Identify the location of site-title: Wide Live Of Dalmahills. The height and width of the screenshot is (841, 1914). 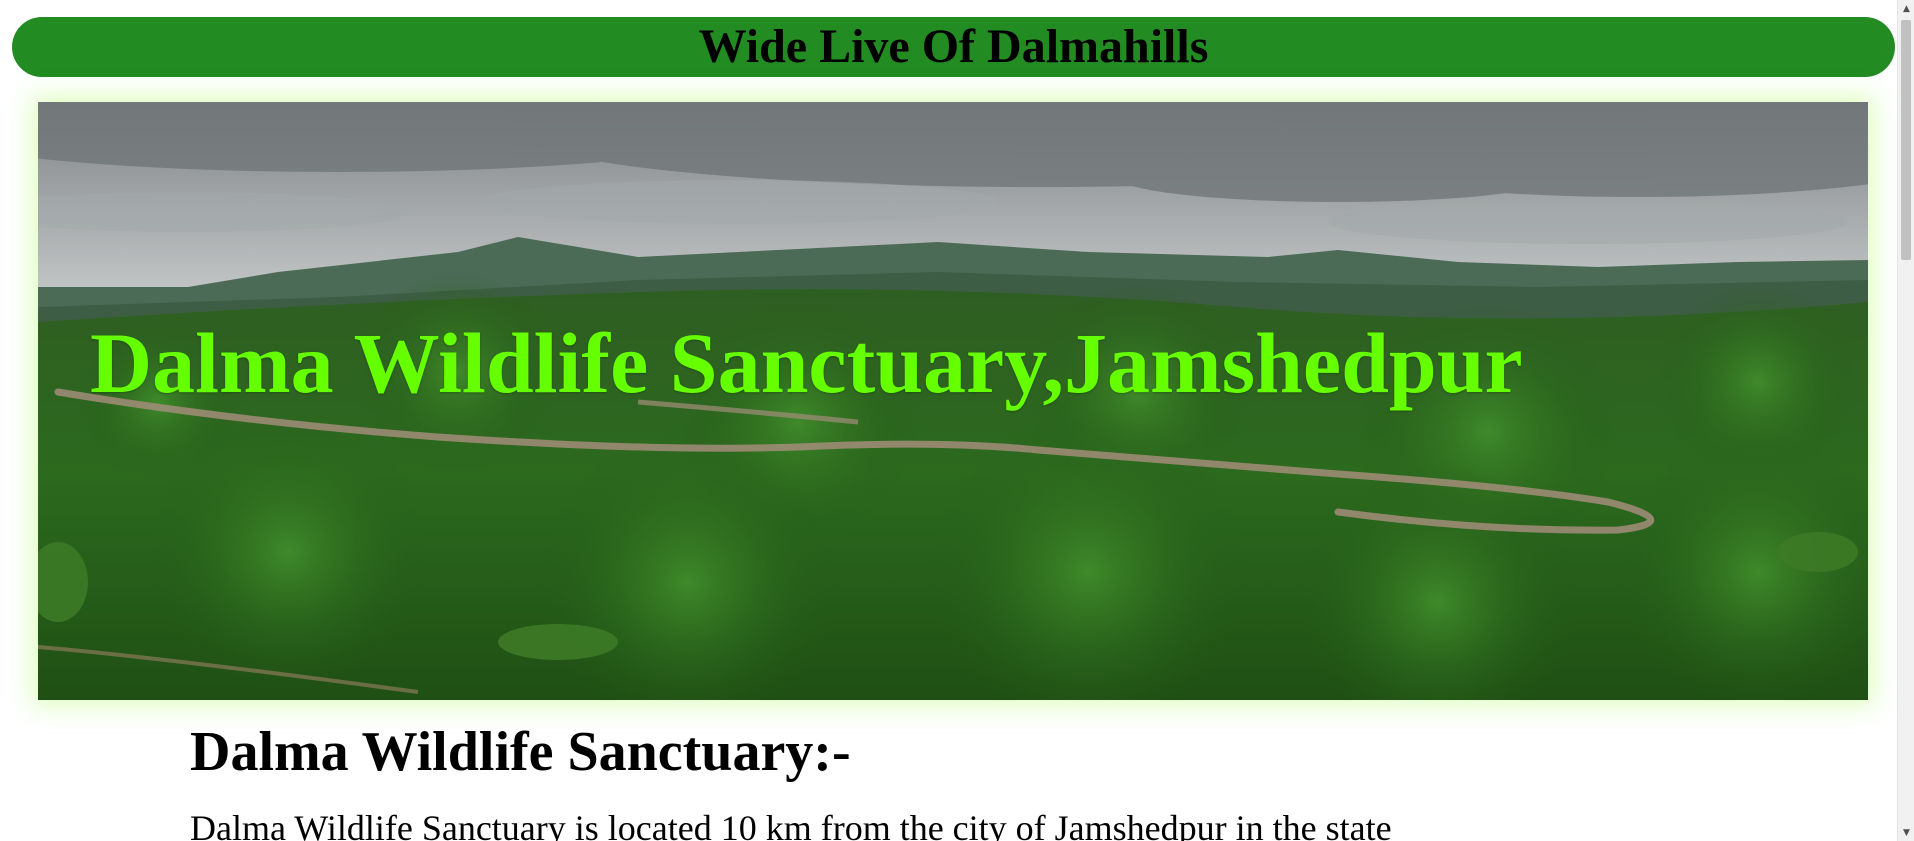
(953, 46).